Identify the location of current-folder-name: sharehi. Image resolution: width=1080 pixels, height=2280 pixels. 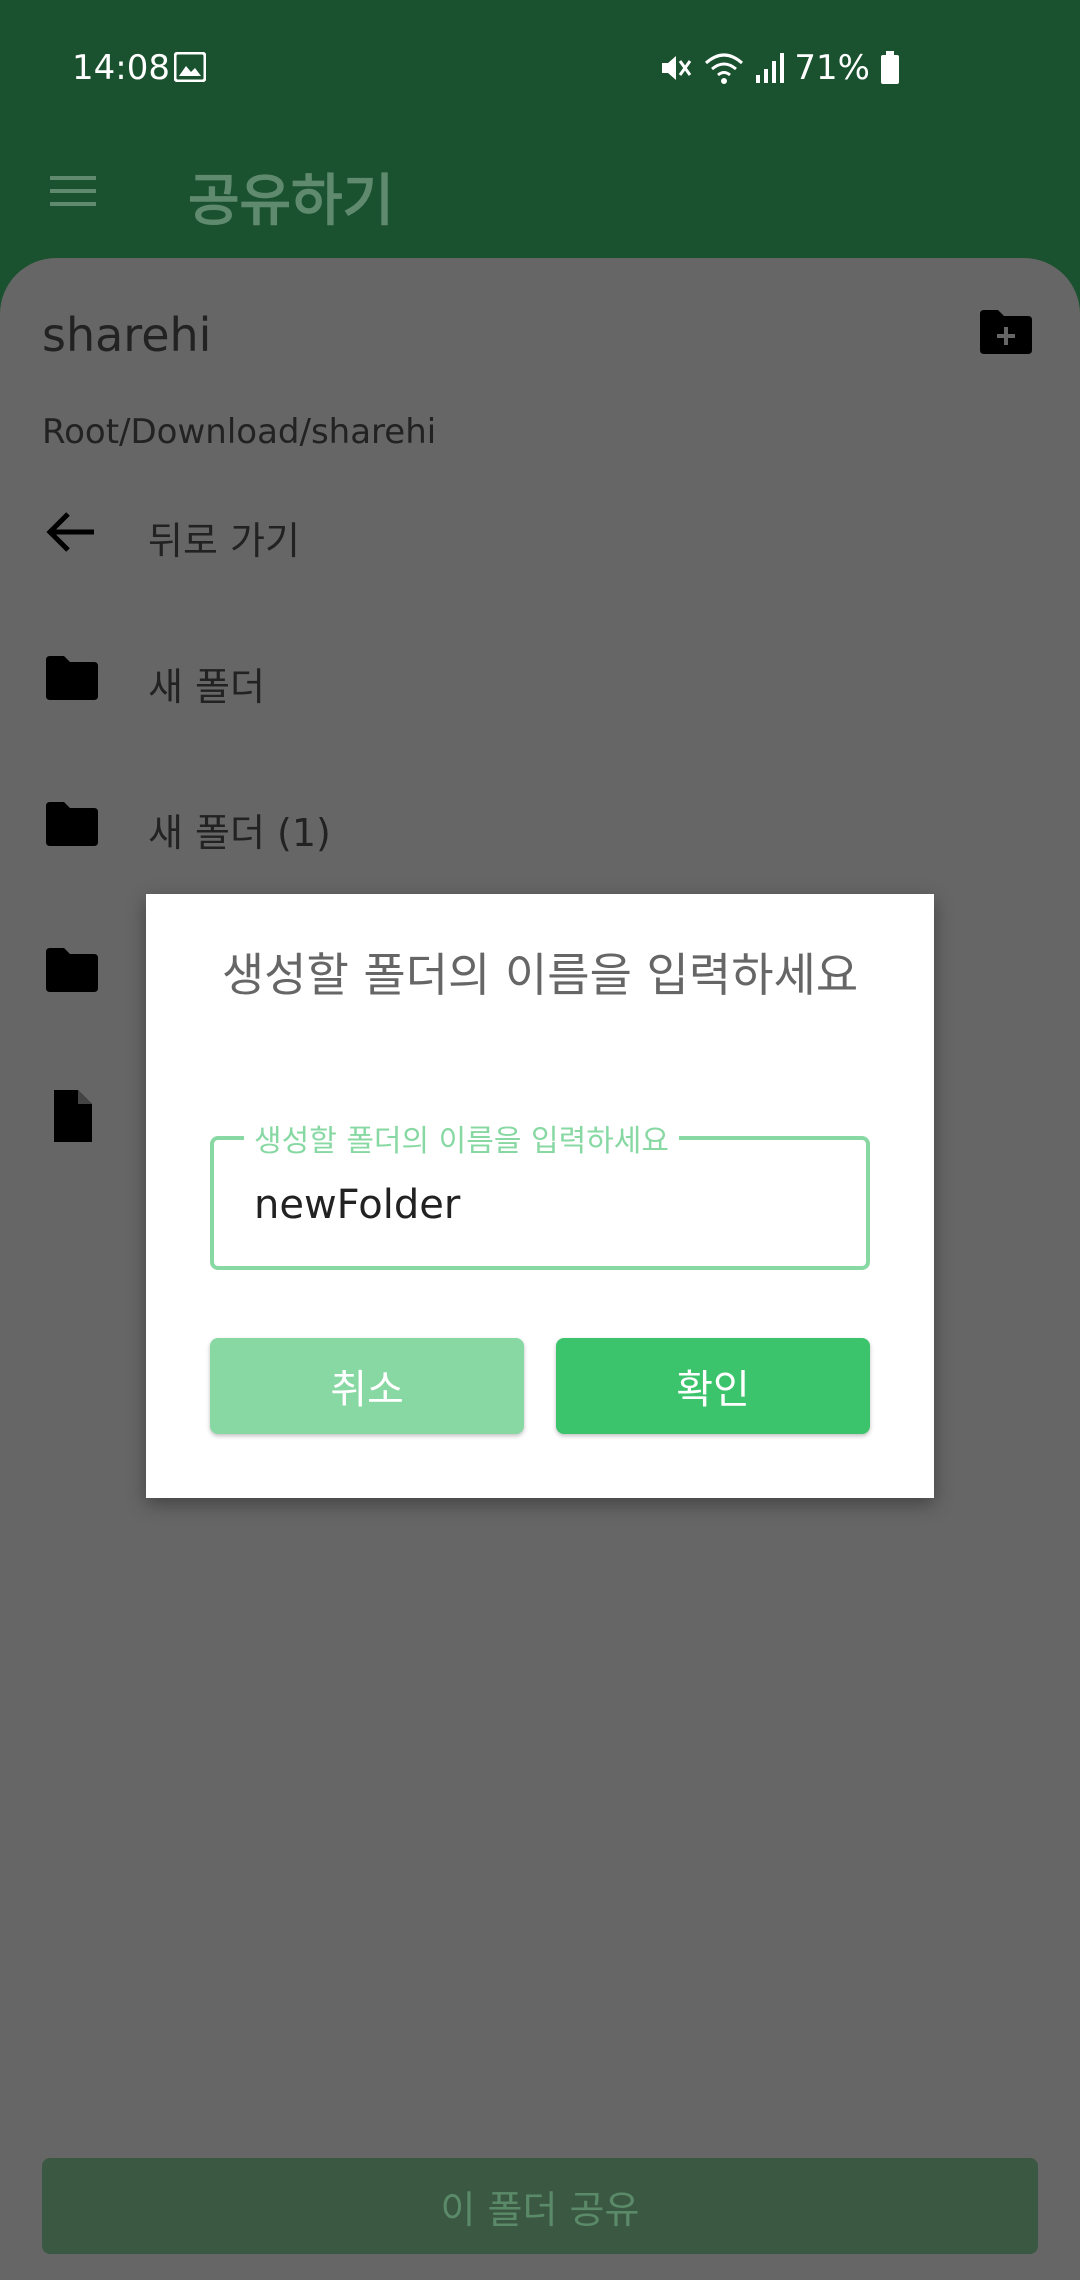
(127, 335).